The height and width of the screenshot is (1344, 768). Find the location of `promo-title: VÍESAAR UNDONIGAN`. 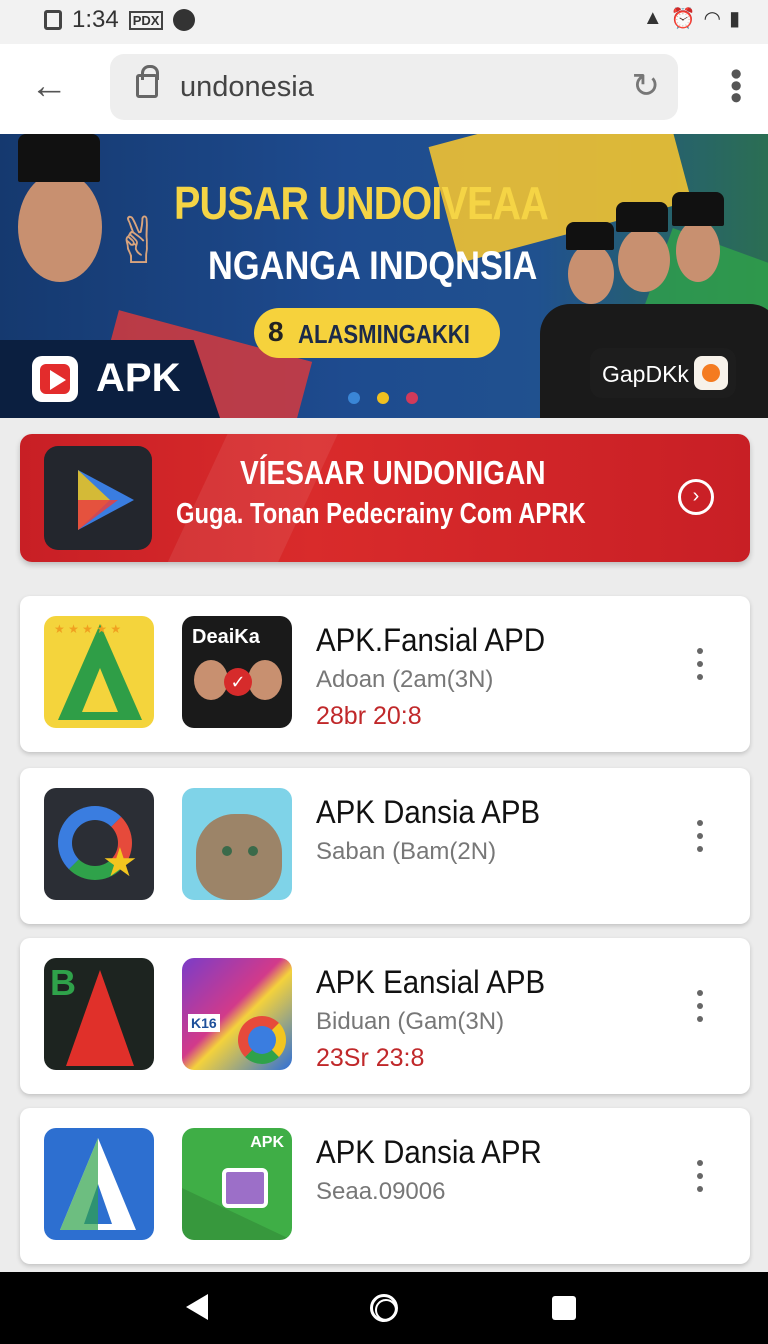

promo-title: VÍESAAR UNDONIGAN is located at coordinates (393, 472).